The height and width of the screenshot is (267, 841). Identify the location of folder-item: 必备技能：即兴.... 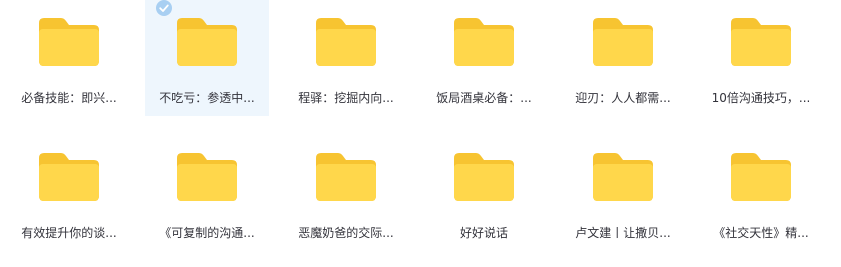
(69, 58).